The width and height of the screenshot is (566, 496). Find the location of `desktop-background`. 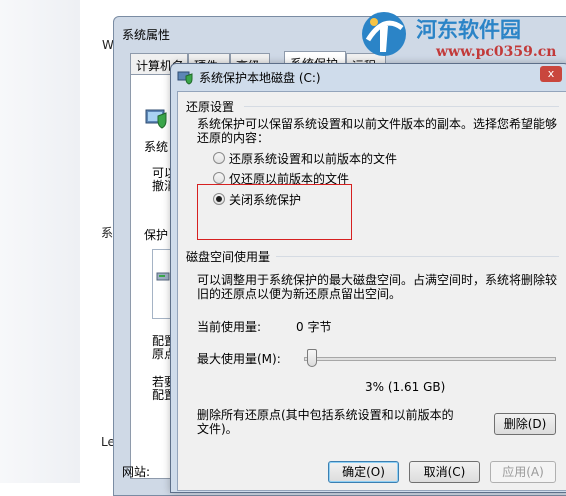

desktop-background is located at coordinates (40, 241).